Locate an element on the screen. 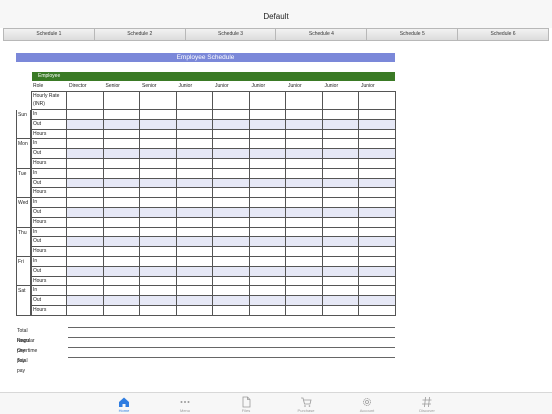  tabbar-item-files: Files is located at coordinates (246, 404).